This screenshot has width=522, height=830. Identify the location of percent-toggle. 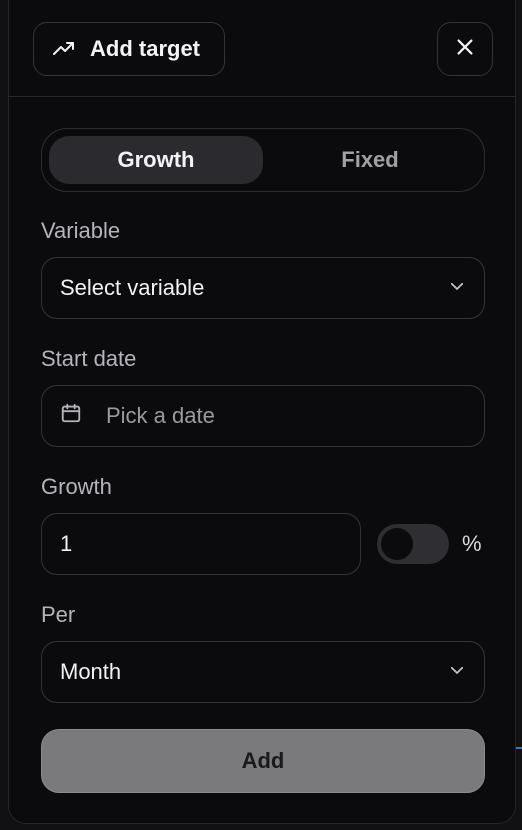
(413, 544).